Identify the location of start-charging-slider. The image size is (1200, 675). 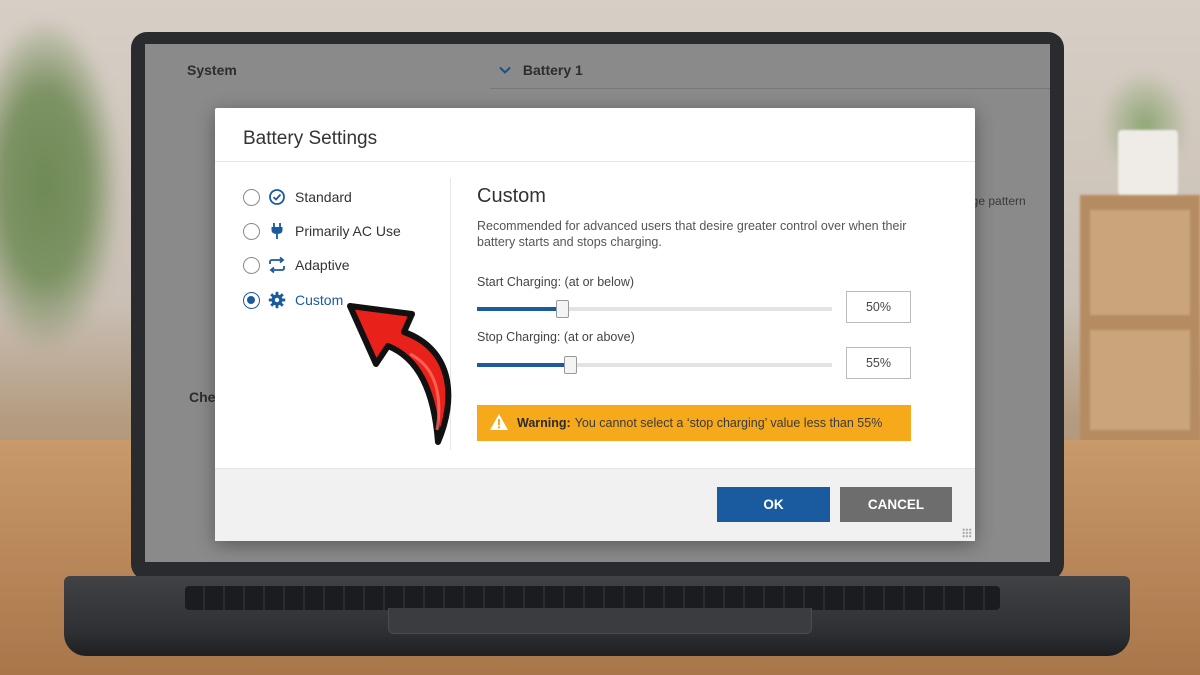
(654, 309).